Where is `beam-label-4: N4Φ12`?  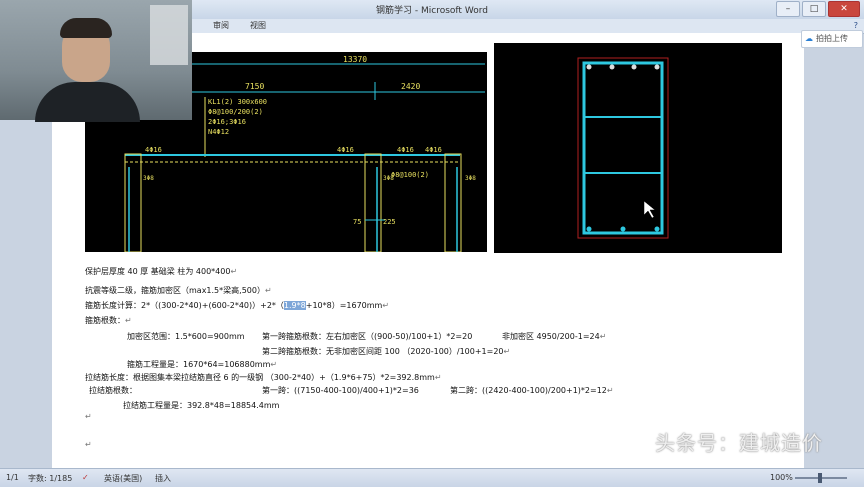
beam-label-4: N4Φ12 is located at coordinates (218, 132).